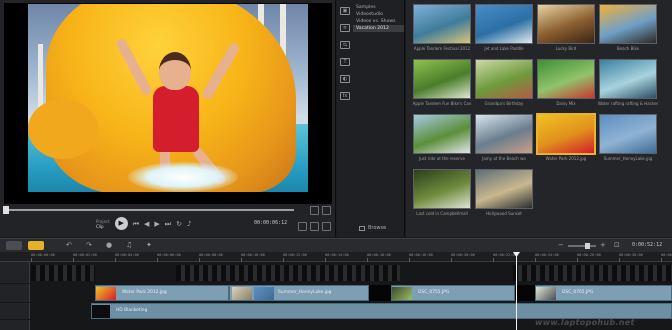  What do you see at coordinates (336, 245) in the screenshot?
I see `timeline-toolbar: ↶ ↷ ● ♫ ✦ − + ⊡ 0:00:52:12` at bounding box center [336, 245].